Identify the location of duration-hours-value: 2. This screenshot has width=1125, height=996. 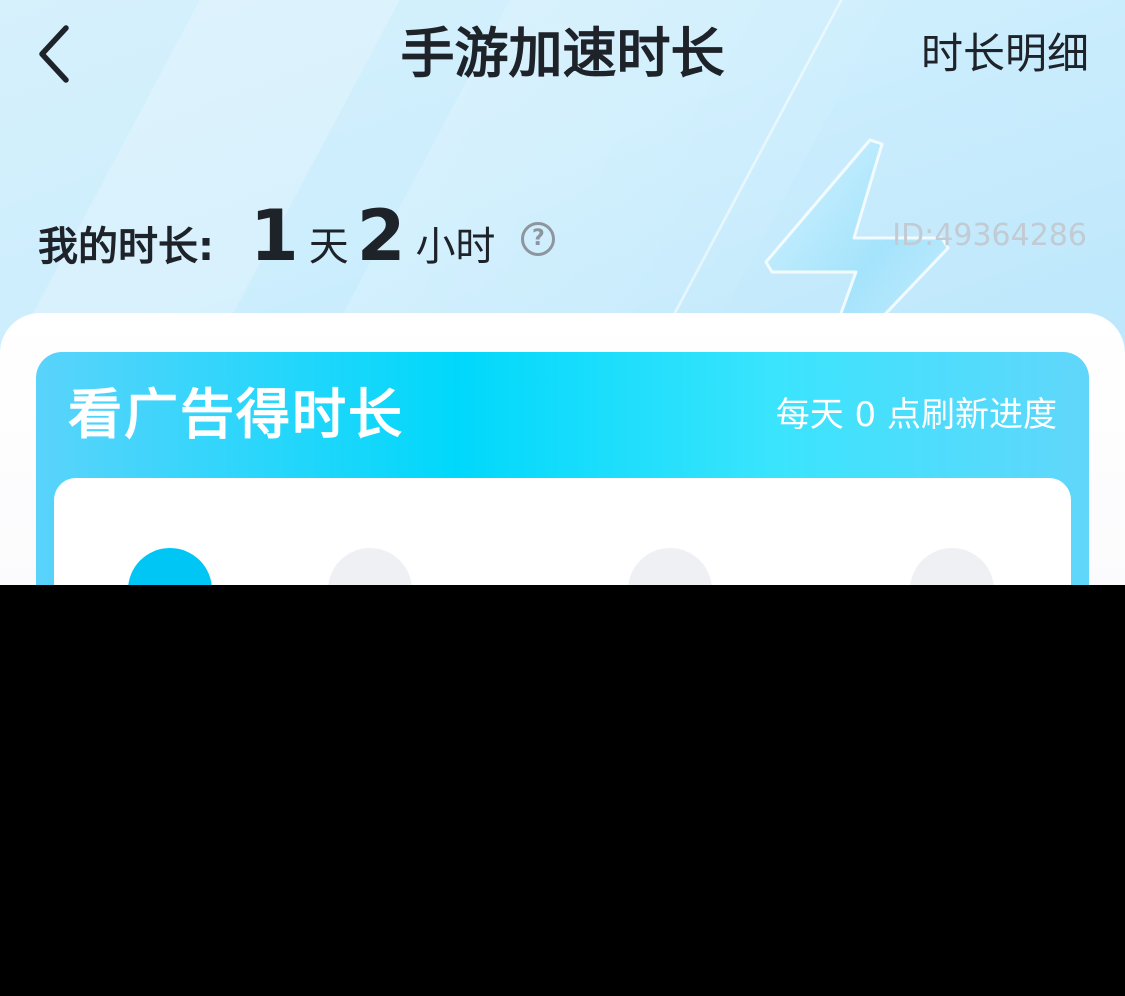
(381, 236).